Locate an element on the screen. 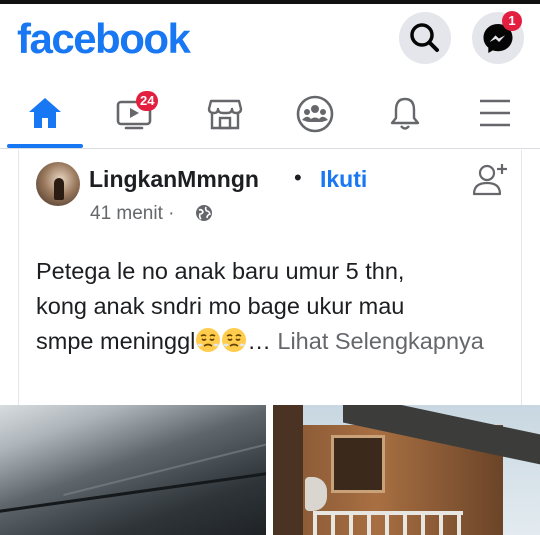 The image size is (540, 535). search-icon is located at coordinates (424, 37).